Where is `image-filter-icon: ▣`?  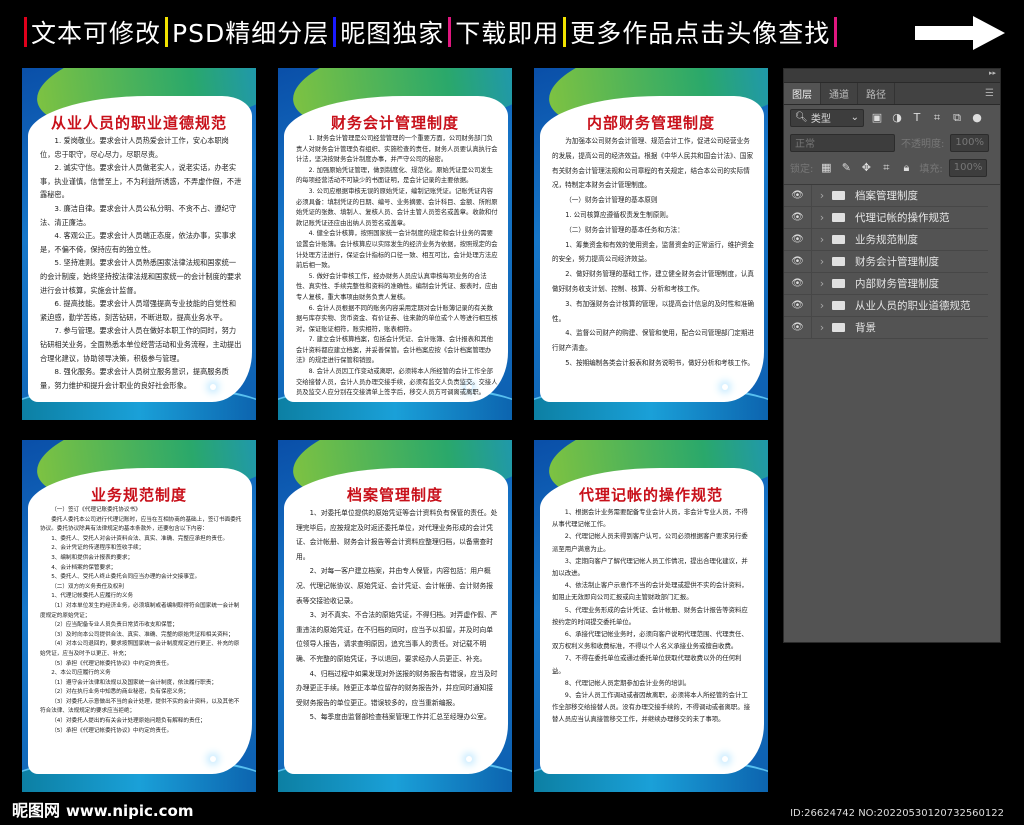
image-filter-icon: ▣ is located at coordinates (877, 117).